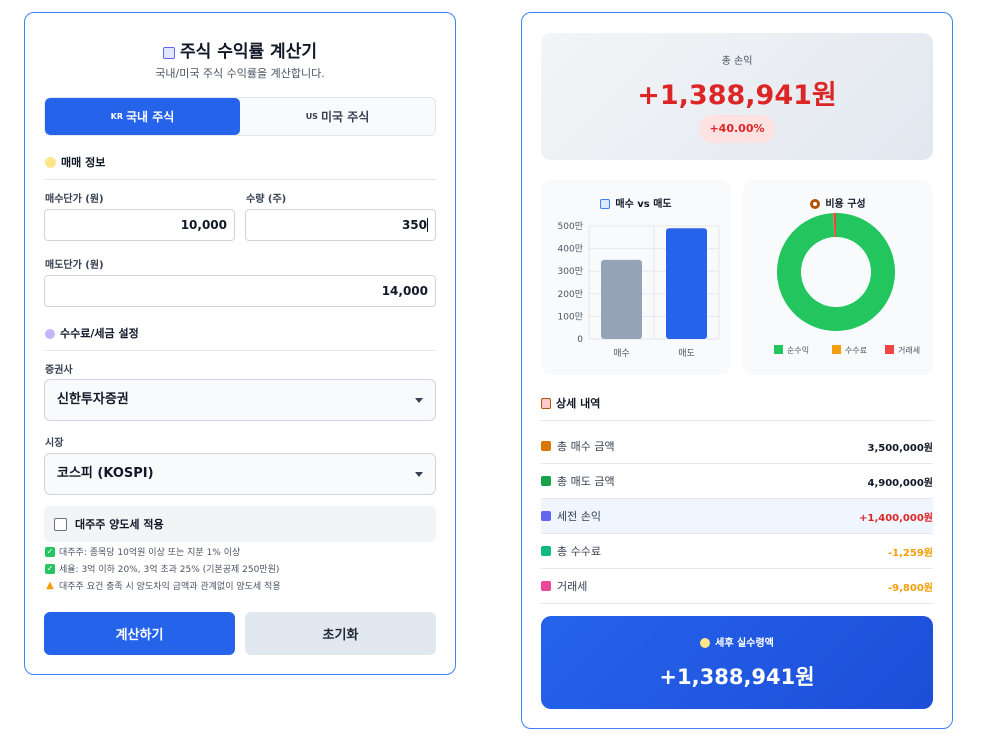 The image size is (989, 737). I want to click on buy-sell-chart-card: 매수 vs 매도 0 100만 200만 300만 400만 500만 매수 매도, so click(636, 277).